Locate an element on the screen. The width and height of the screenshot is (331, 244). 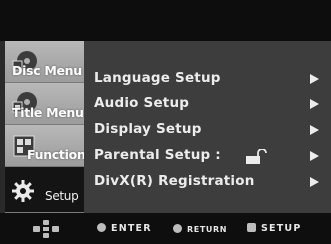
menu-item-parental-setup: Parental Setup : is located at coordinates (206, 156).